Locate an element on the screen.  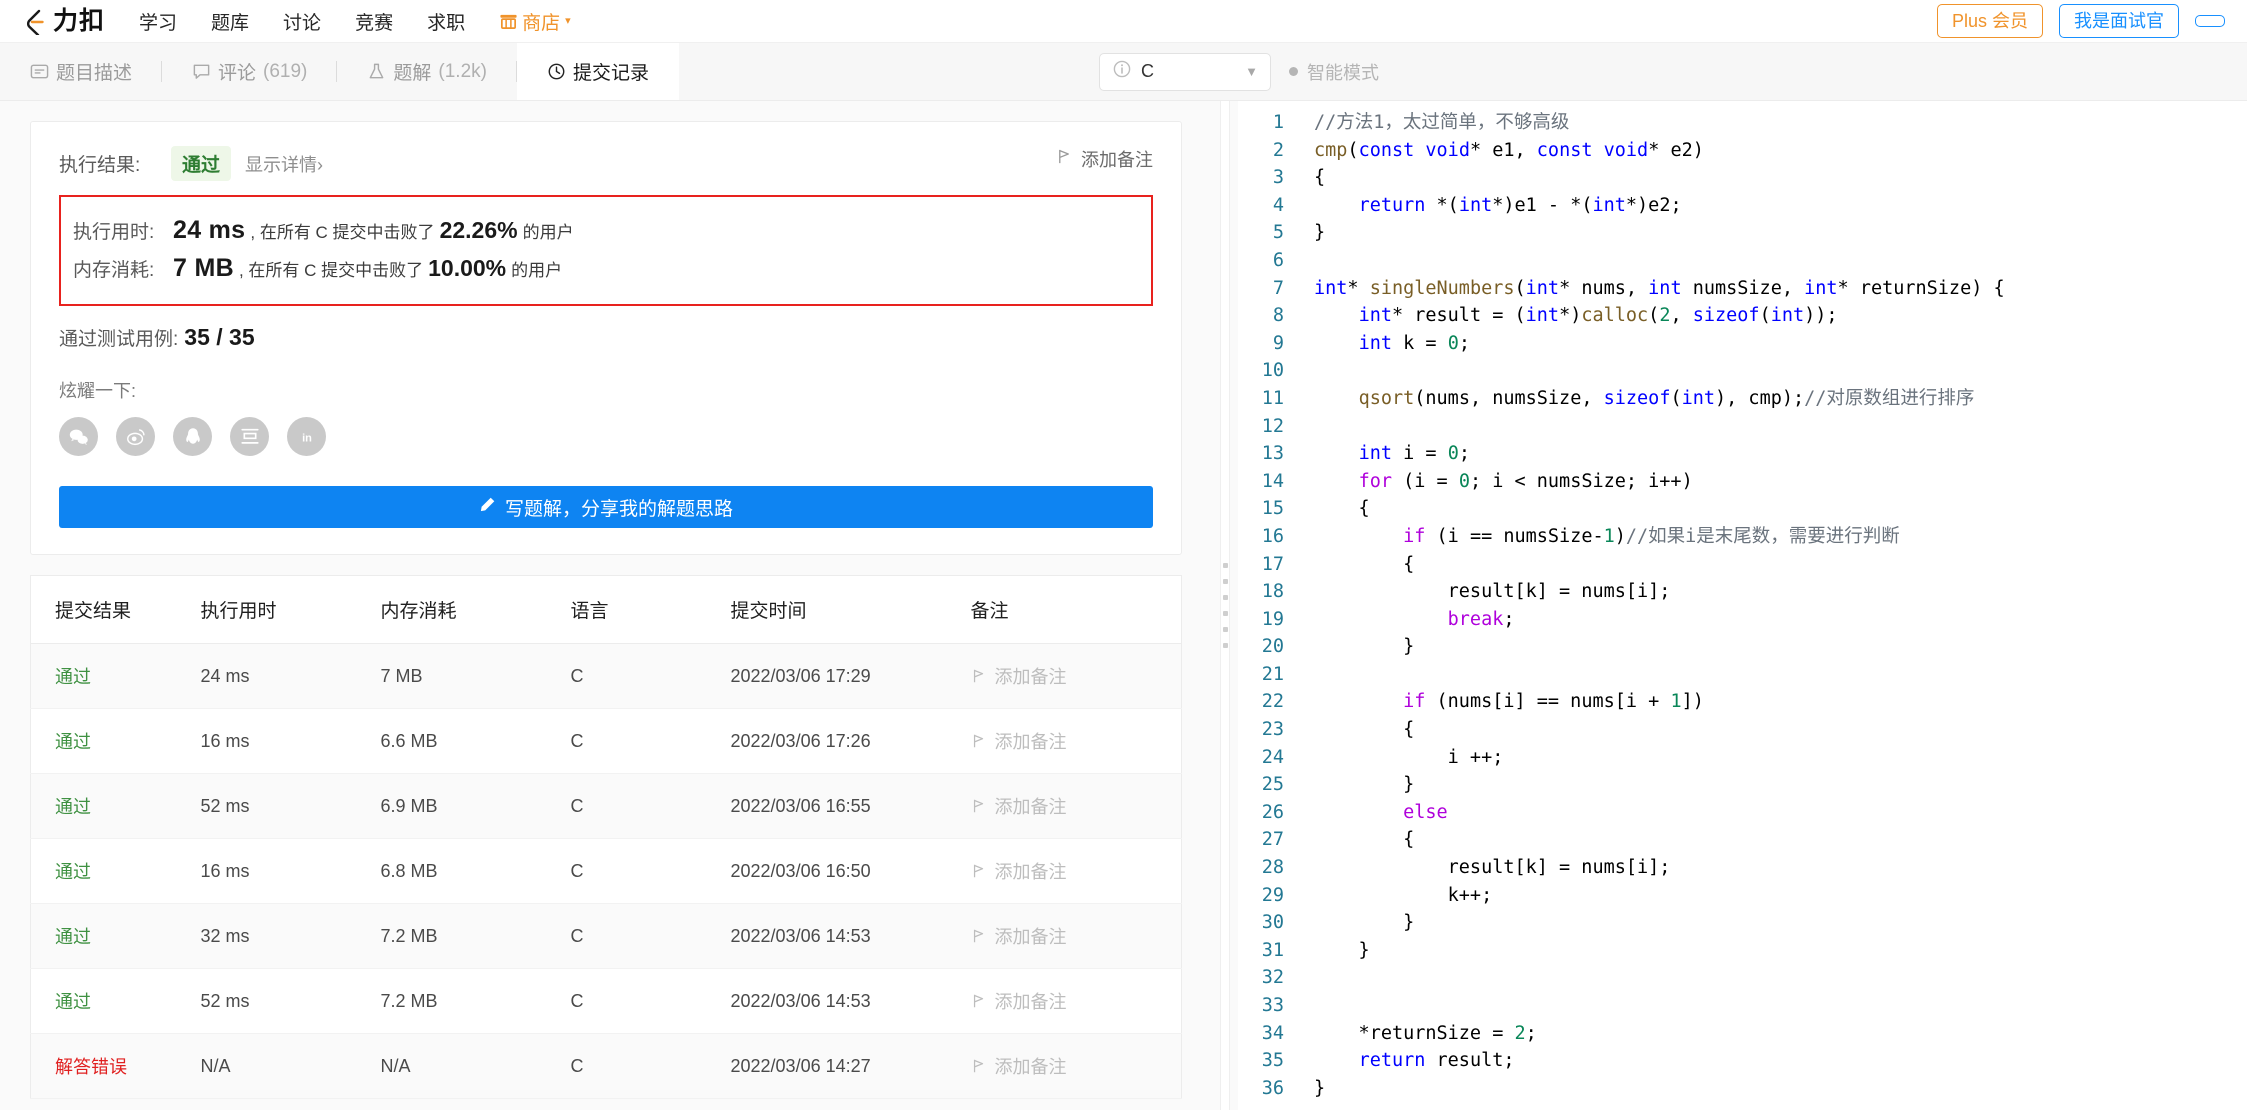
submission-status-link: 解答错误 is located at coordinates (91, 1067).